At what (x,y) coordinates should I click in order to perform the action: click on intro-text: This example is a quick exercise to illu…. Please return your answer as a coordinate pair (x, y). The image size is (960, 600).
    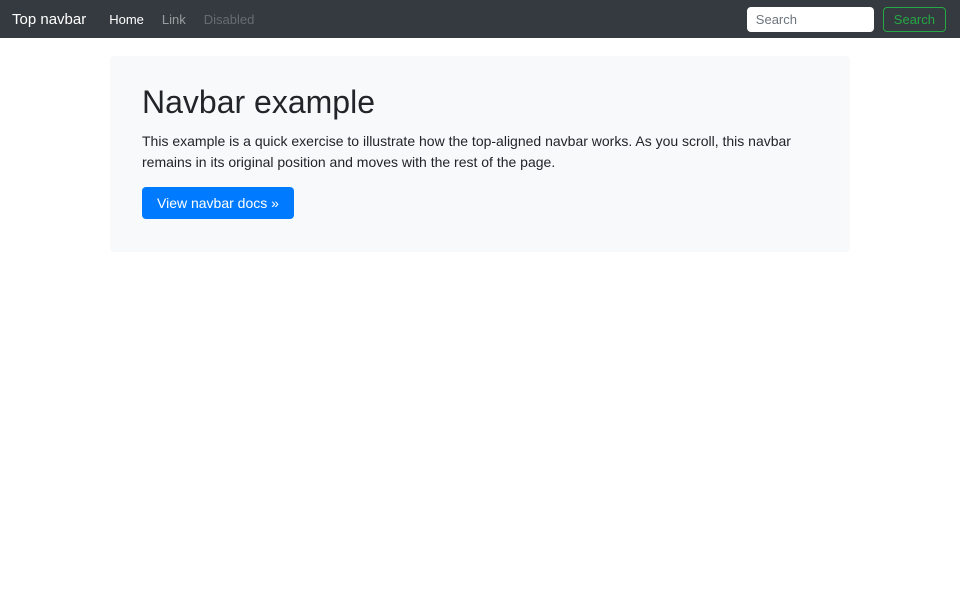
    Looking at the image, I should click on (466, 151).